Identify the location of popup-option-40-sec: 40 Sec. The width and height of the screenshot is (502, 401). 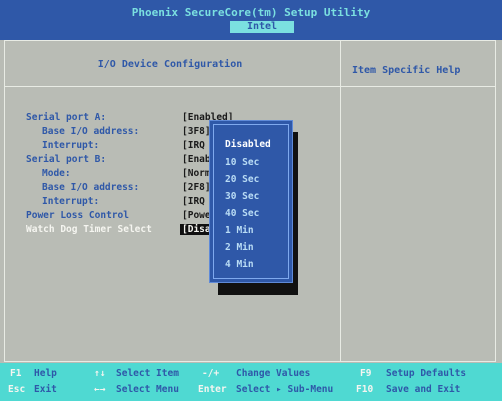
(242, 213).